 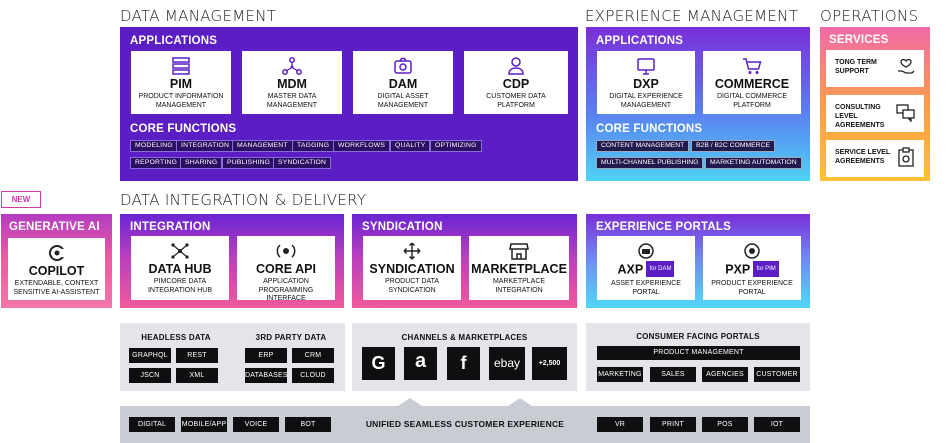 What do you see at coordinates (154, 146) in the screenshot?
I see `function-tag: MODELING` at bounding box center [154, 146].